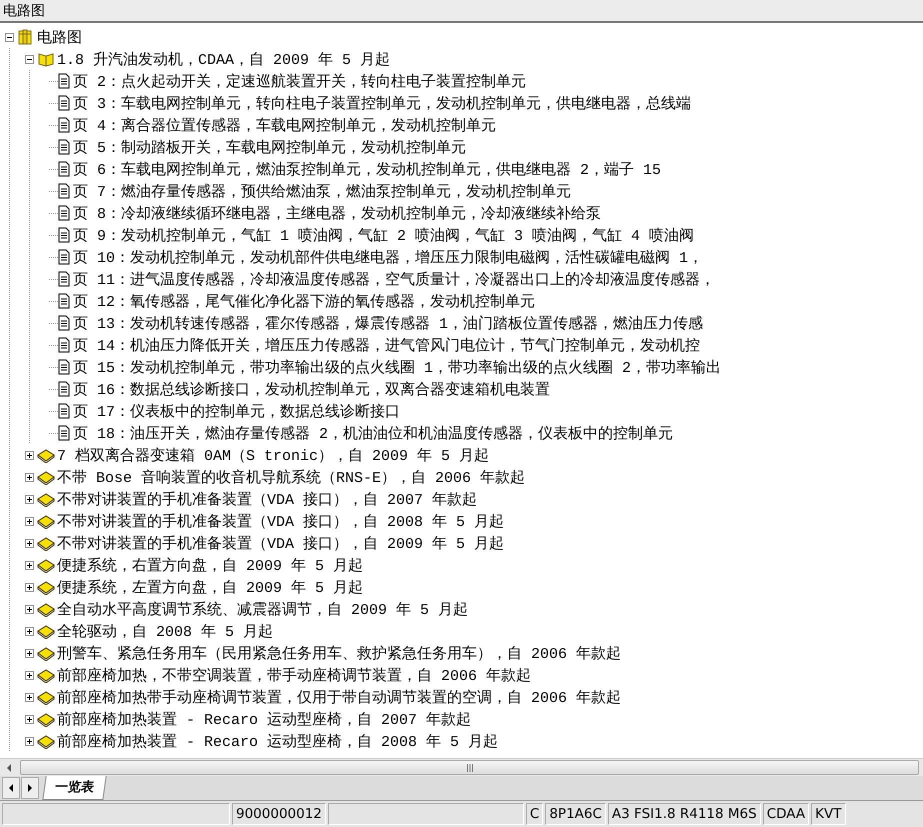 The width and height of the screenshot is (923, 827). I want to click on tree-item: 便捷系统，左置方向盘，自 2009 年 5 月起, so click(210, 587).